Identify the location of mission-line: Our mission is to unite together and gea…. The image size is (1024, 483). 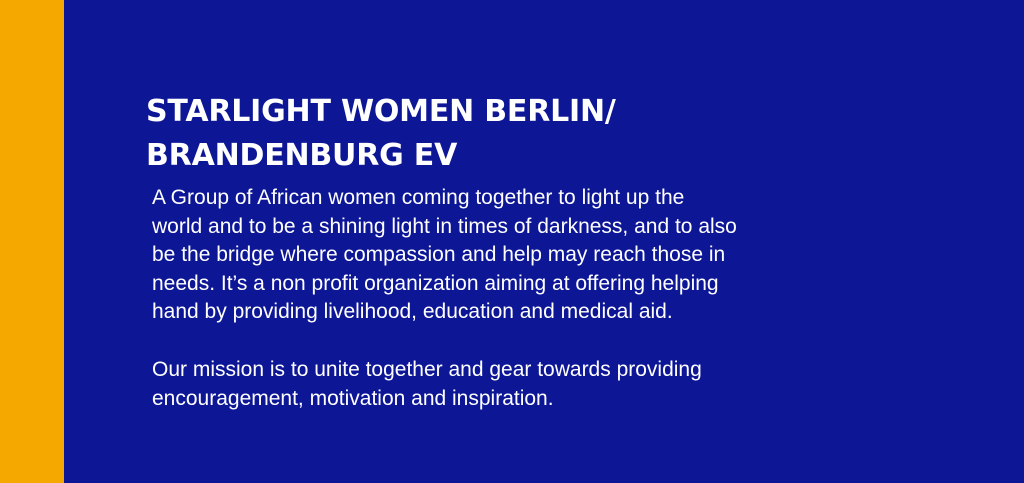
(427, 369).